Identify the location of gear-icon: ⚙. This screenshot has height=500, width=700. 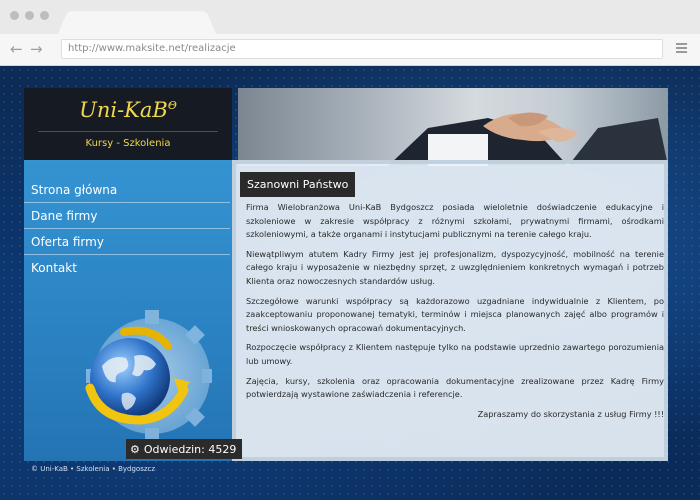
(135, 449).